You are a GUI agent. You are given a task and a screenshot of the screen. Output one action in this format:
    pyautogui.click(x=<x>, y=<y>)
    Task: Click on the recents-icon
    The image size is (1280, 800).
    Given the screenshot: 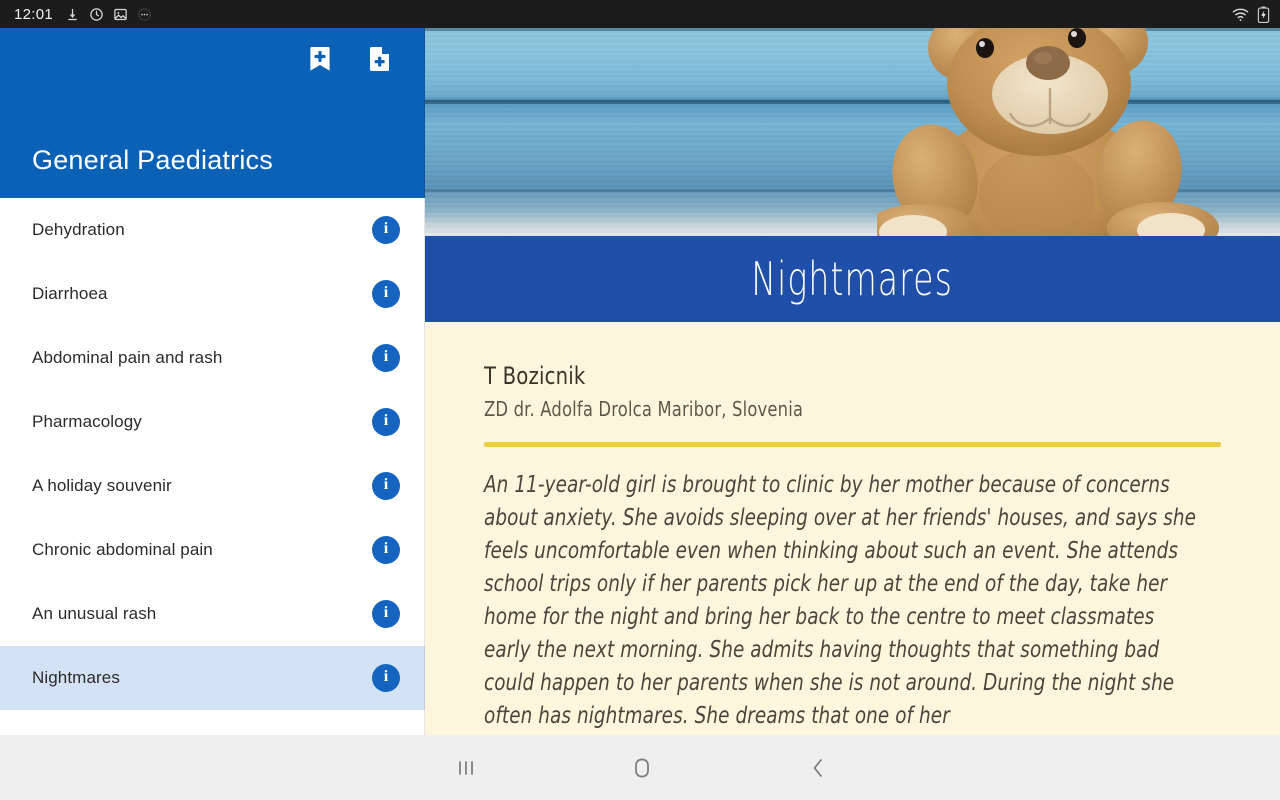 What is the action you would take?
    pyautogui.click(x=466, y=767)
    